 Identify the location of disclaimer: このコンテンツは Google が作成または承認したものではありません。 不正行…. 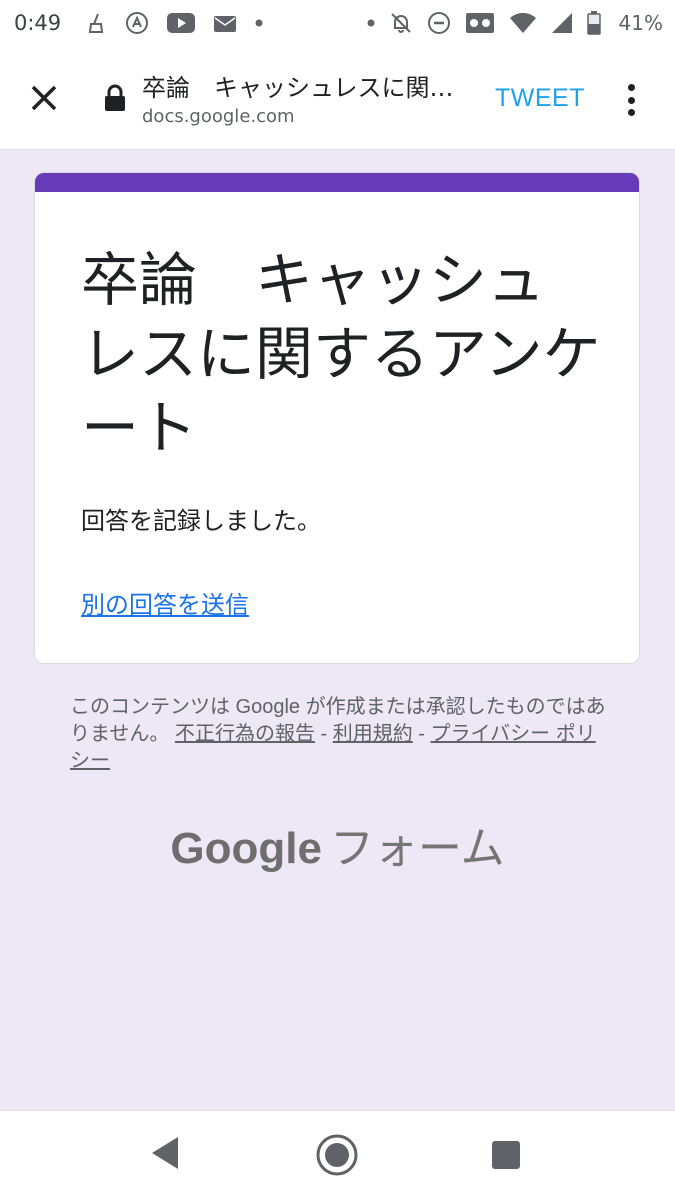
(342, 734).